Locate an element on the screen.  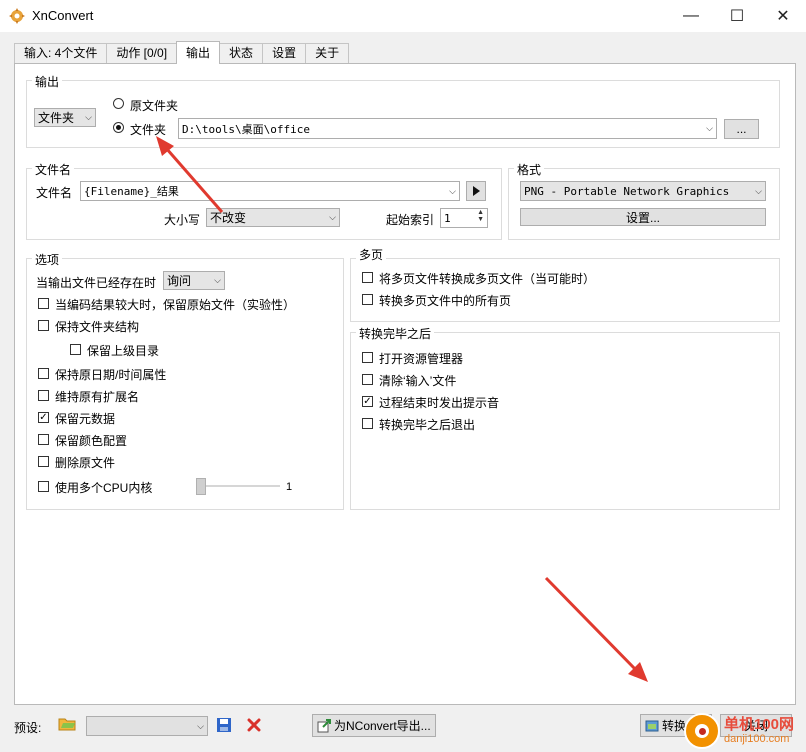
tab-settings: 设置 is located at coordinates (284, 53).